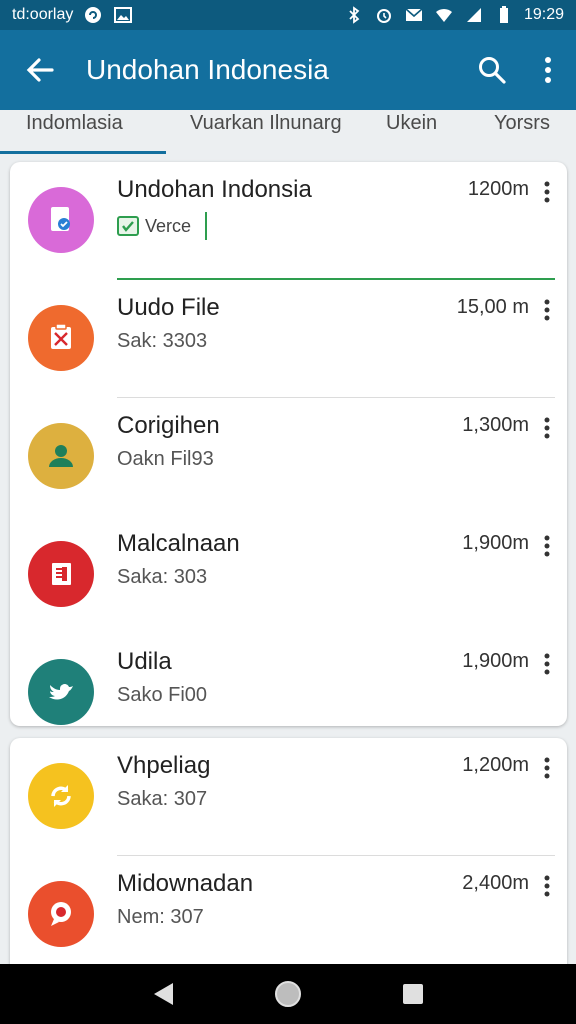 The image size is (576, 1024). Describe the element at coordinates (206, 226) in the screenshot. I see `text-cursor` at that location.